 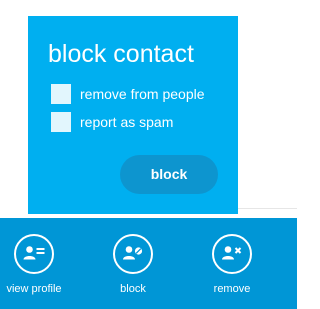 I want to click on remove-action: remove, so click(x=232, y=269).